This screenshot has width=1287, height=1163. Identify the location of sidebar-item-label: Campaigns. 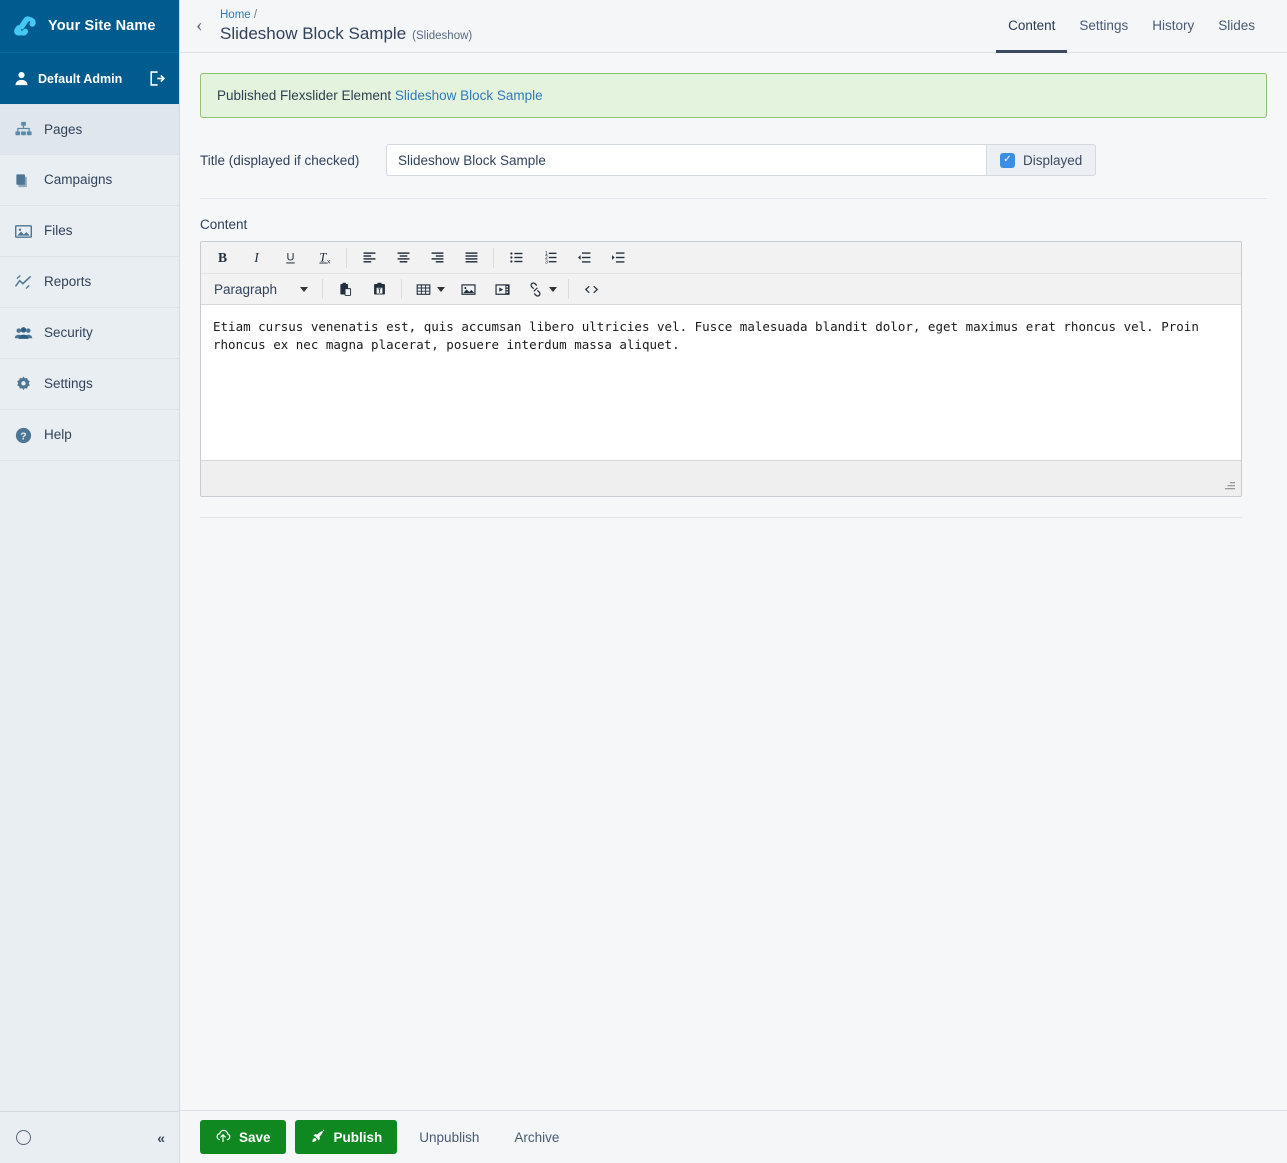
(78, 180).